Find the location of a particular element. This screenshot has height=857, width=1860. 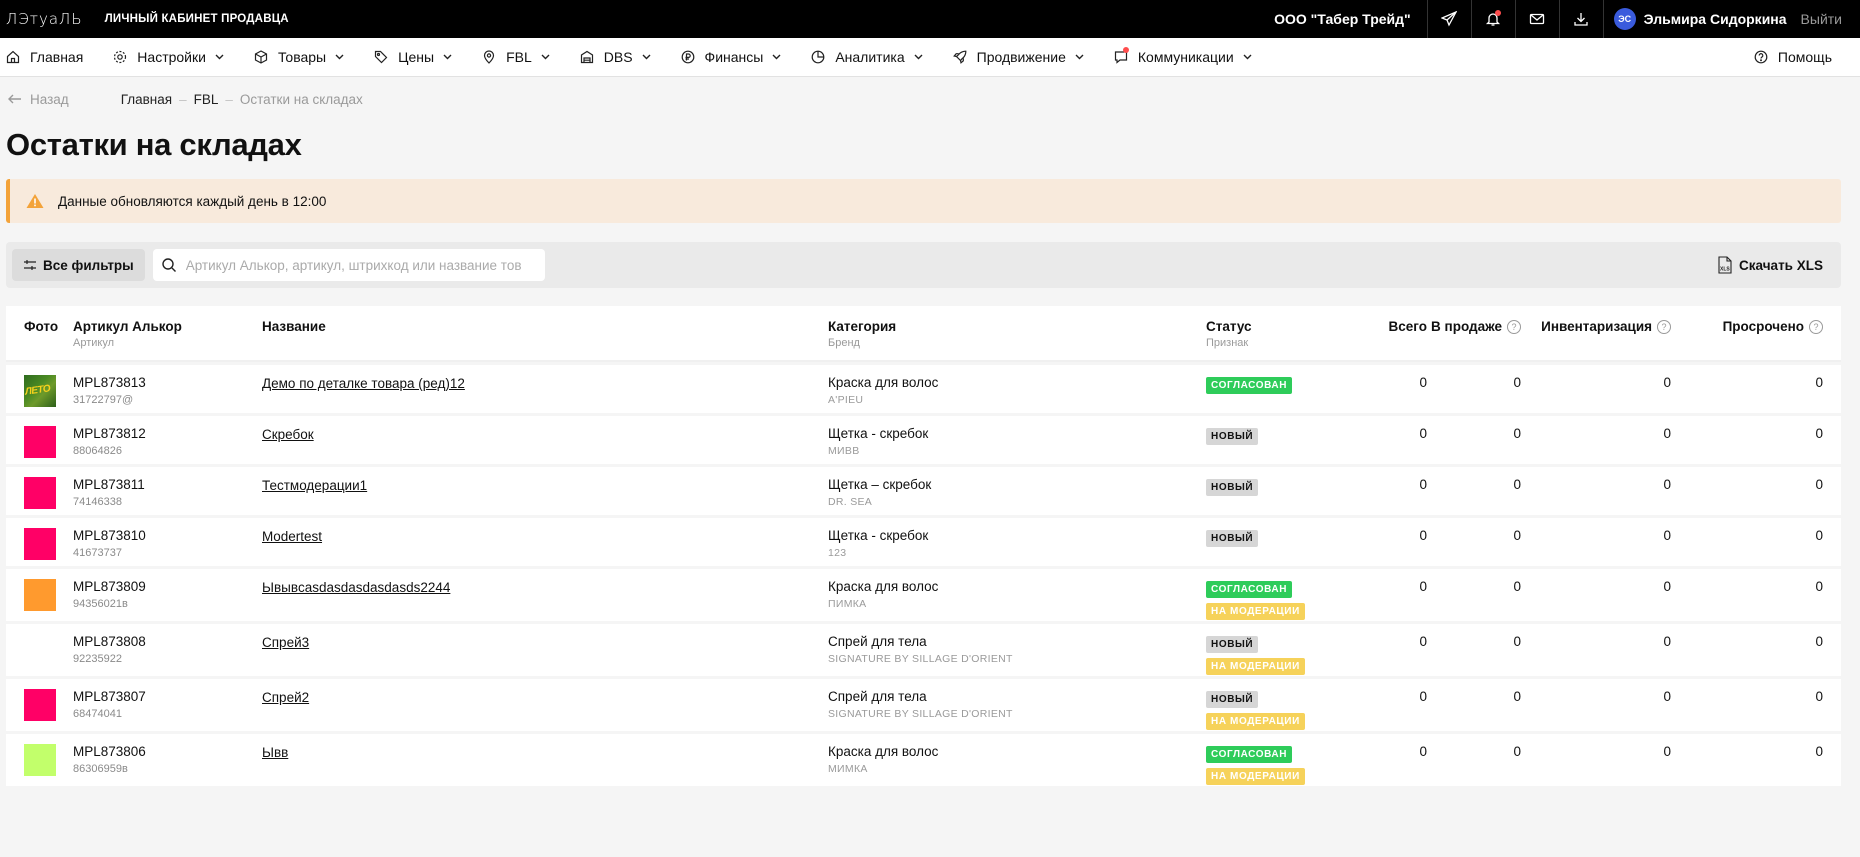

product-name-link: Скребок is located at coordinates (288, 434).